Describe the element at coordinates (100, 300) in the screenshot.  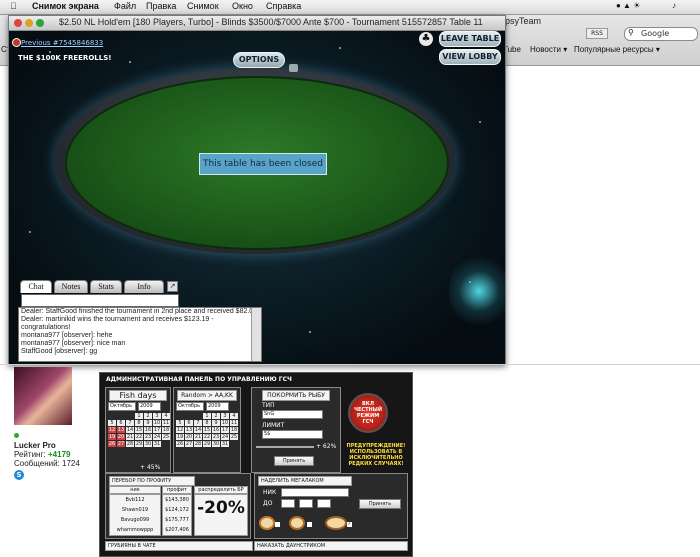
I see `chat-input` at that location.